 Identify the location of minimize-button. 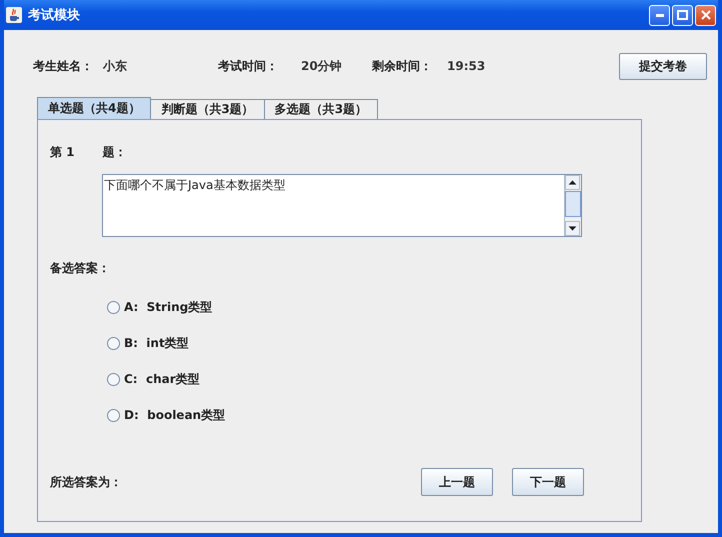
(659, 15).